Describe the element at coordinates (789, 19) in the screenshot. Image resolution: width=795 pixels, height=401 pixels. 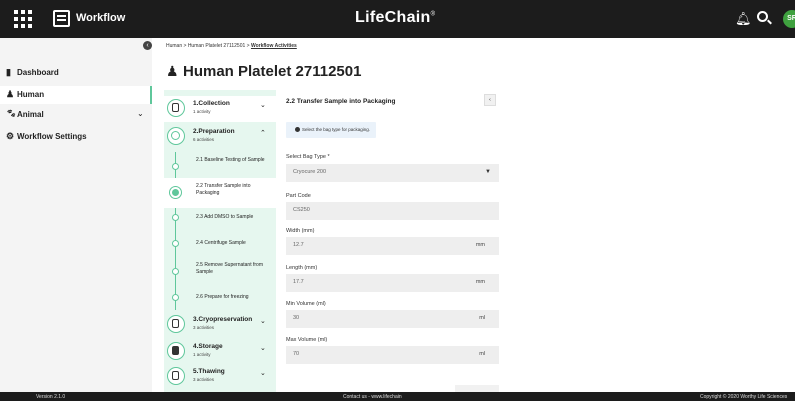
I see `avatar: SR` at that location.